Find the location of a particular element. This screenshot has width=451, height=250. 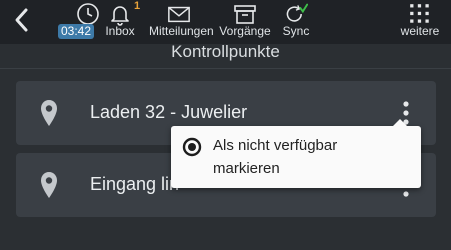

envelope-icon is located at coordinates (179, 14).